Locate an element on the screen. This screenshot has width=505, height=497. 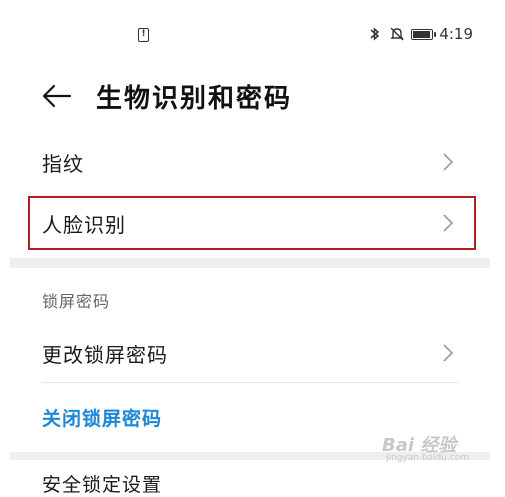
list-divider is located at coordinates (250, 382).